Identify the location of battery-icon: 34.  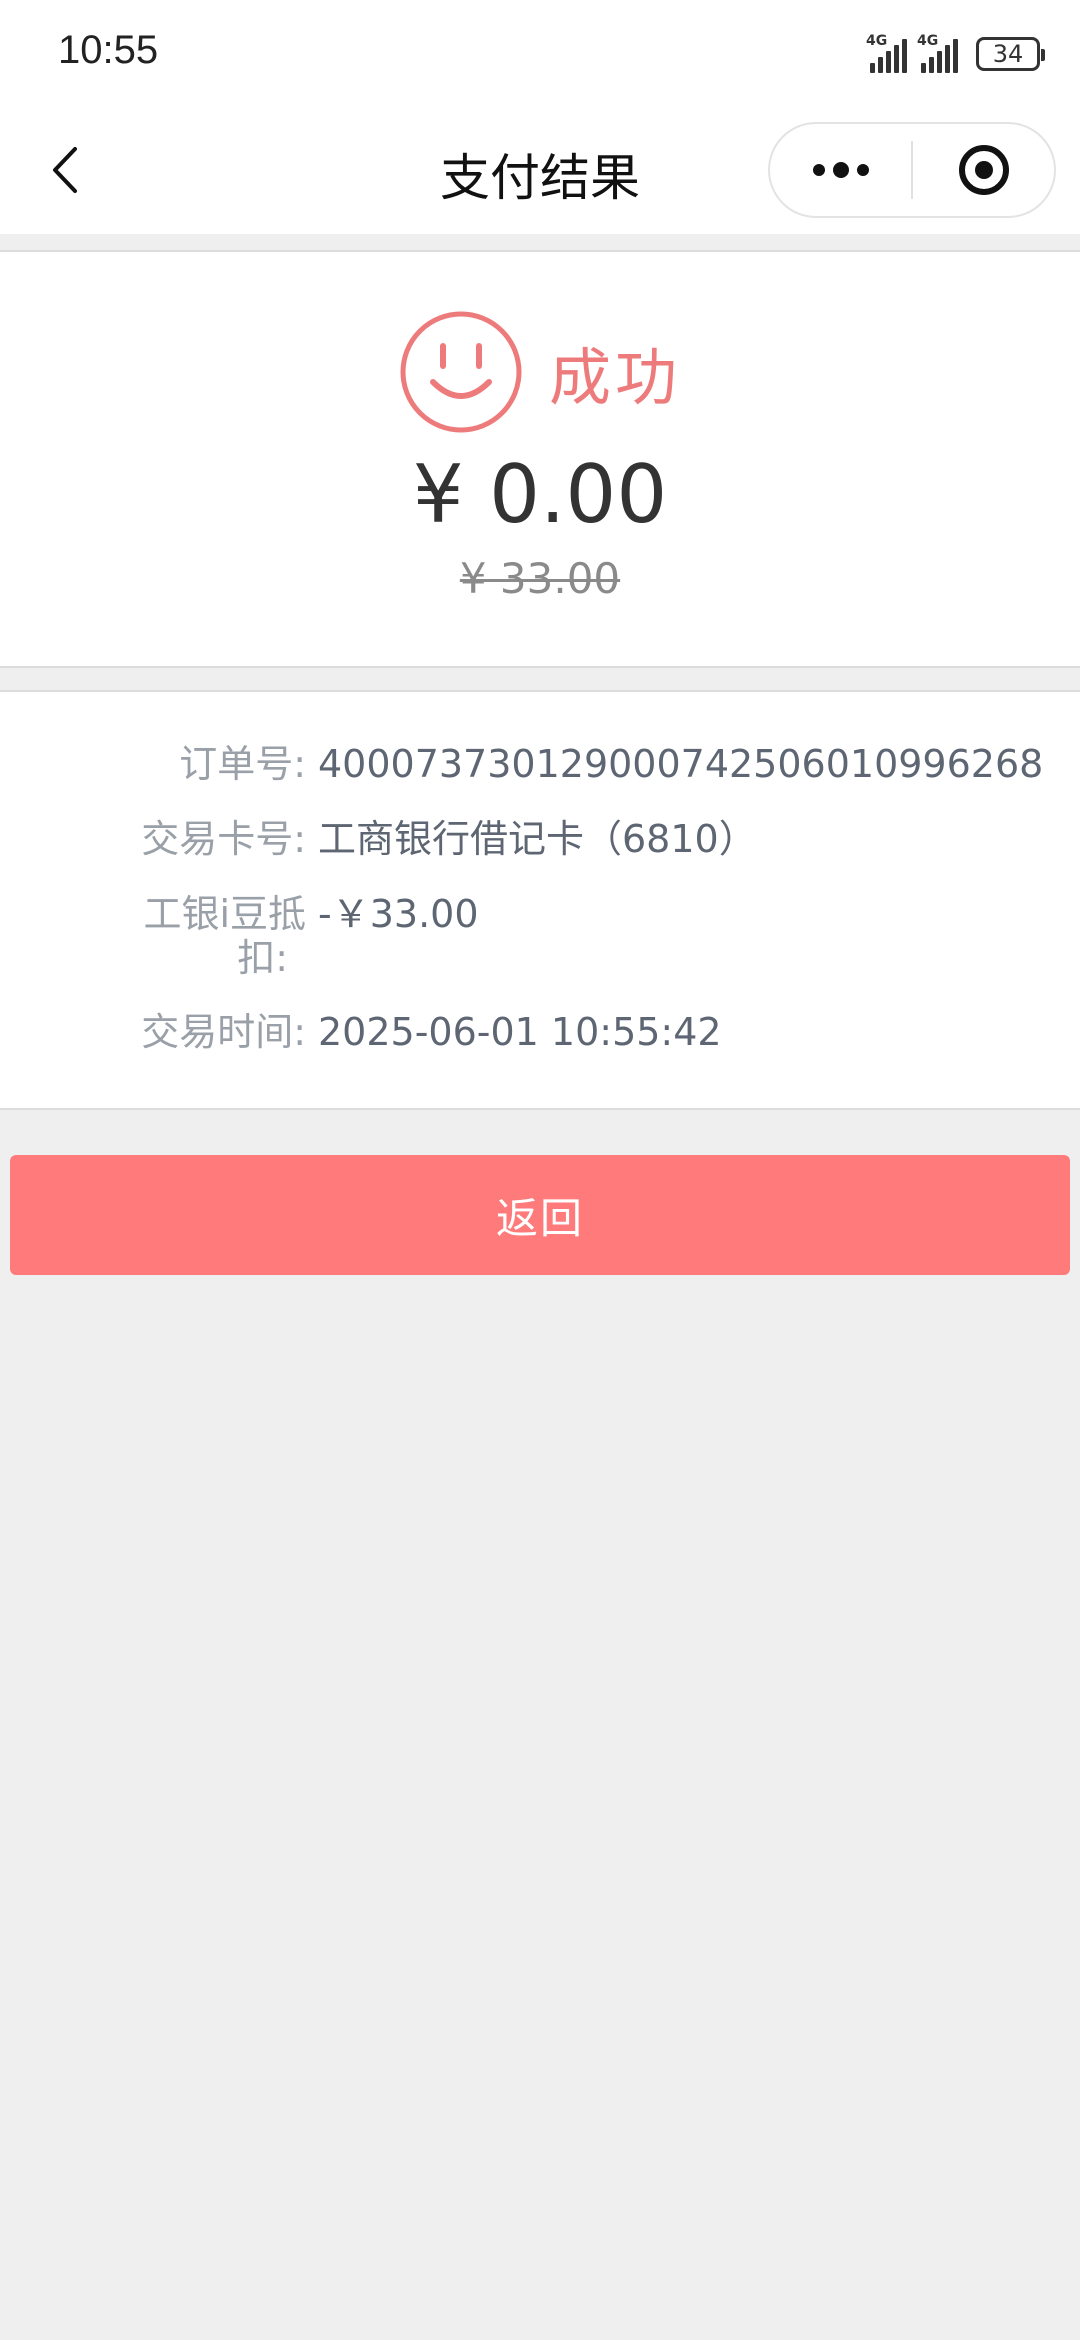
(1010, 54).